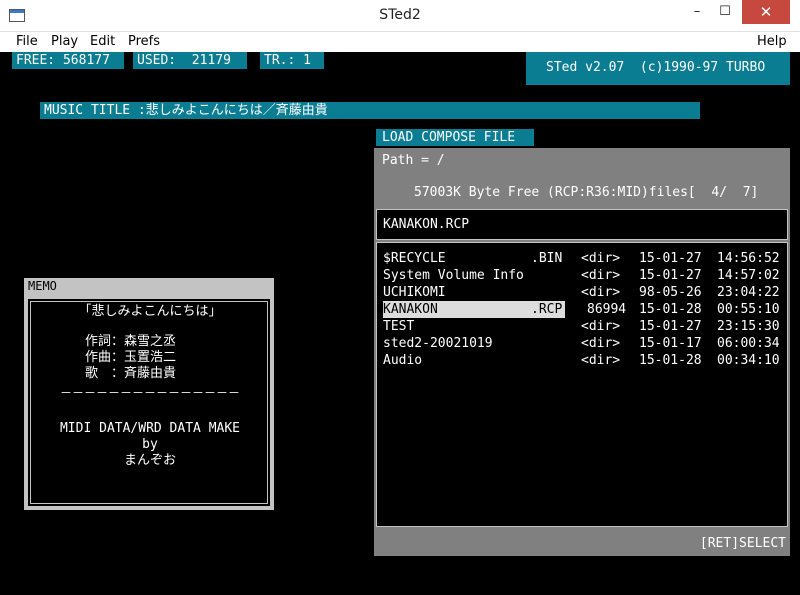 The height and width of the screenshot is (595, 800). What do you see at coordinates (748, 292) in the screenshot?
I see `file-time: 23:04:22` at bounding box center [748, 292].